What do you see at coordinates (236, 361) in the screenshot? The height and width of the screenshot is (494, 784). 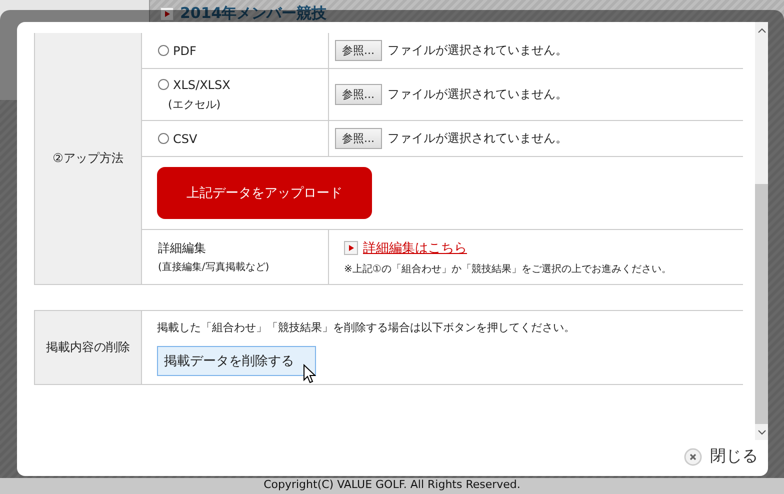 I see `delete-button: 掲載データを削除する` at bounding box center [236, 361].